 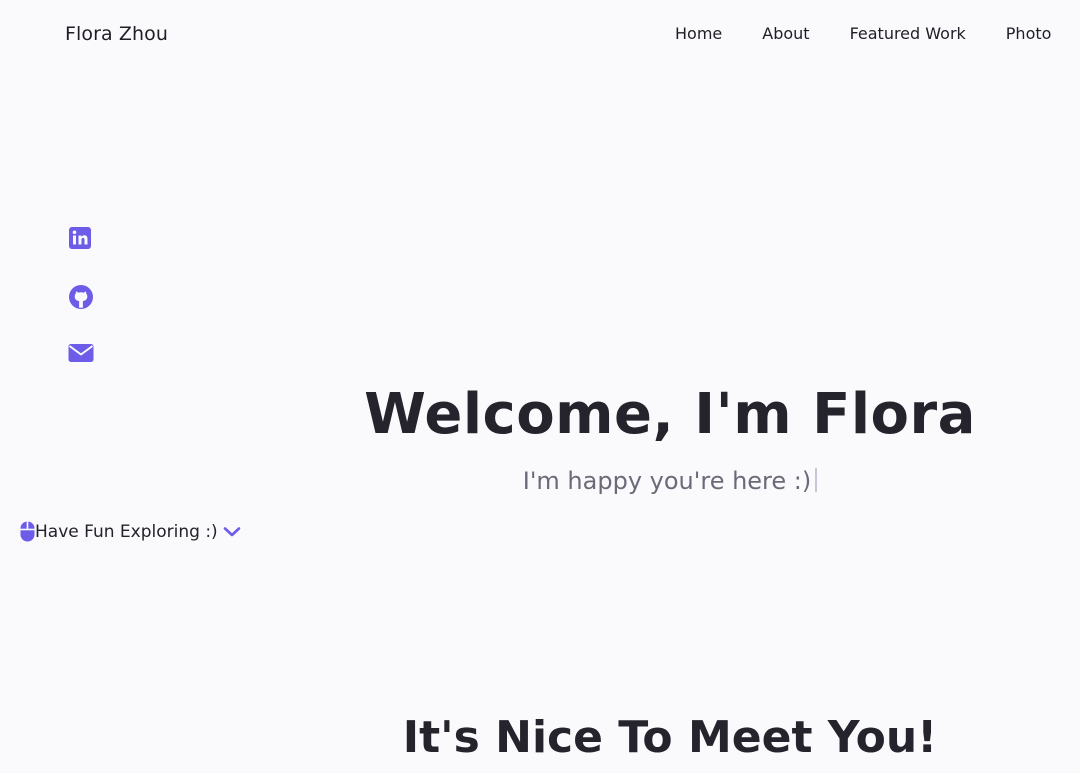 What do you see at coordinates (698, 33) in the screenshot?
I see `nav-item-home: Home` at bounding box center [698, 33].